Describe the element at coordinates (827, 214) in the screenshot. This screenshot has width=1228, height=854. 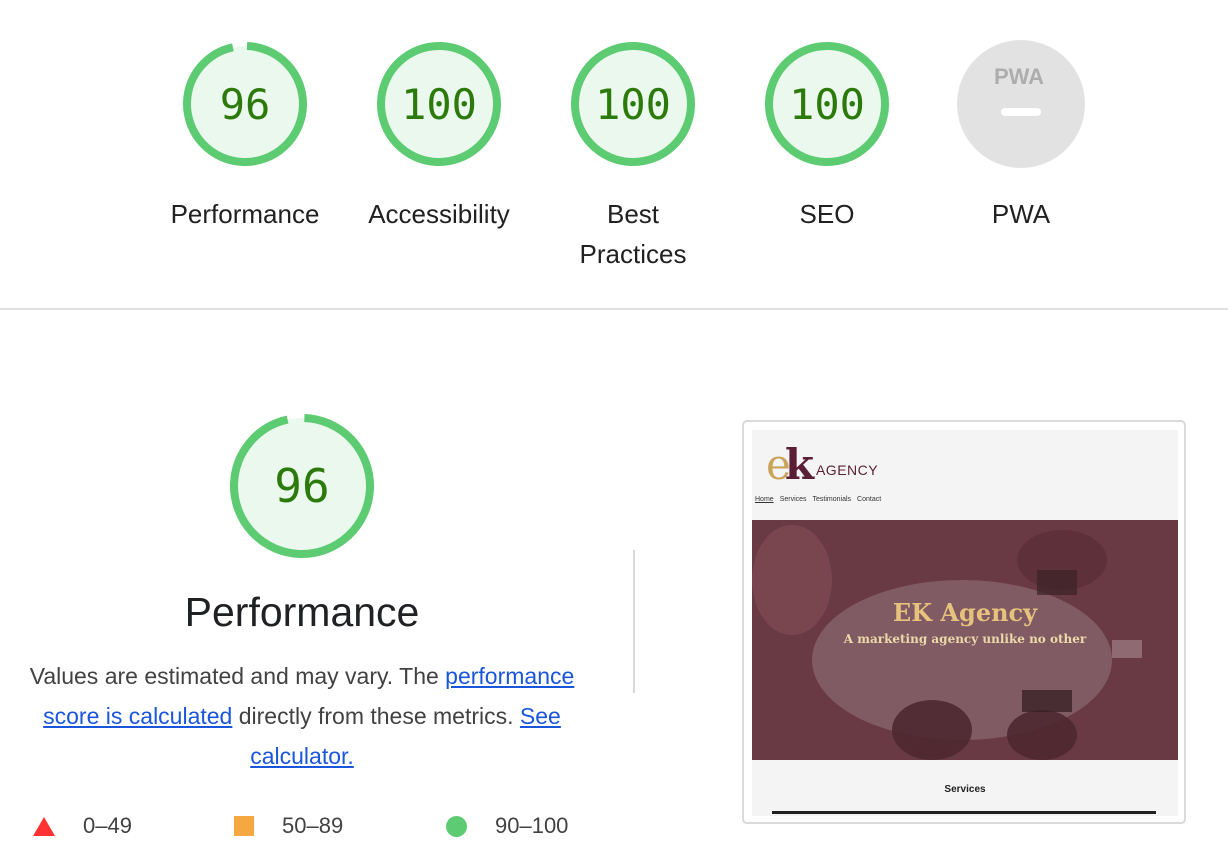
I see `seo-label: SEO` at that location.